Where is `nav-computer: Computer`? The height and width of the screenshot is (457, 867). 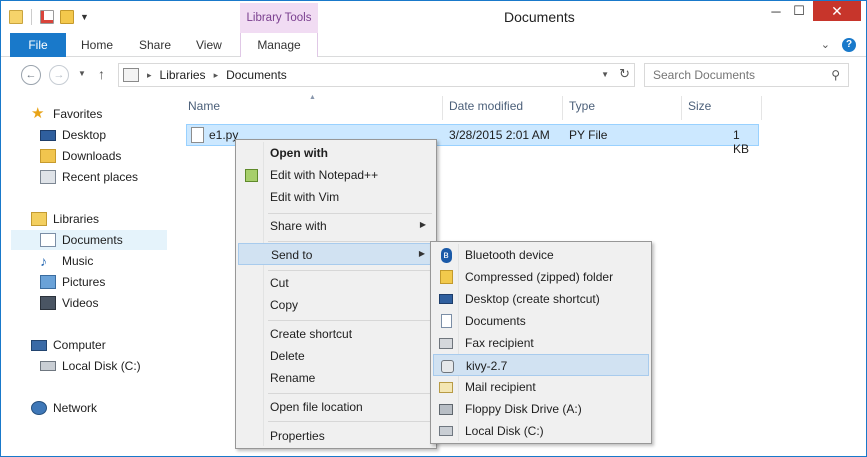 nav-computer: Computer is located at coordinates (68, 345).